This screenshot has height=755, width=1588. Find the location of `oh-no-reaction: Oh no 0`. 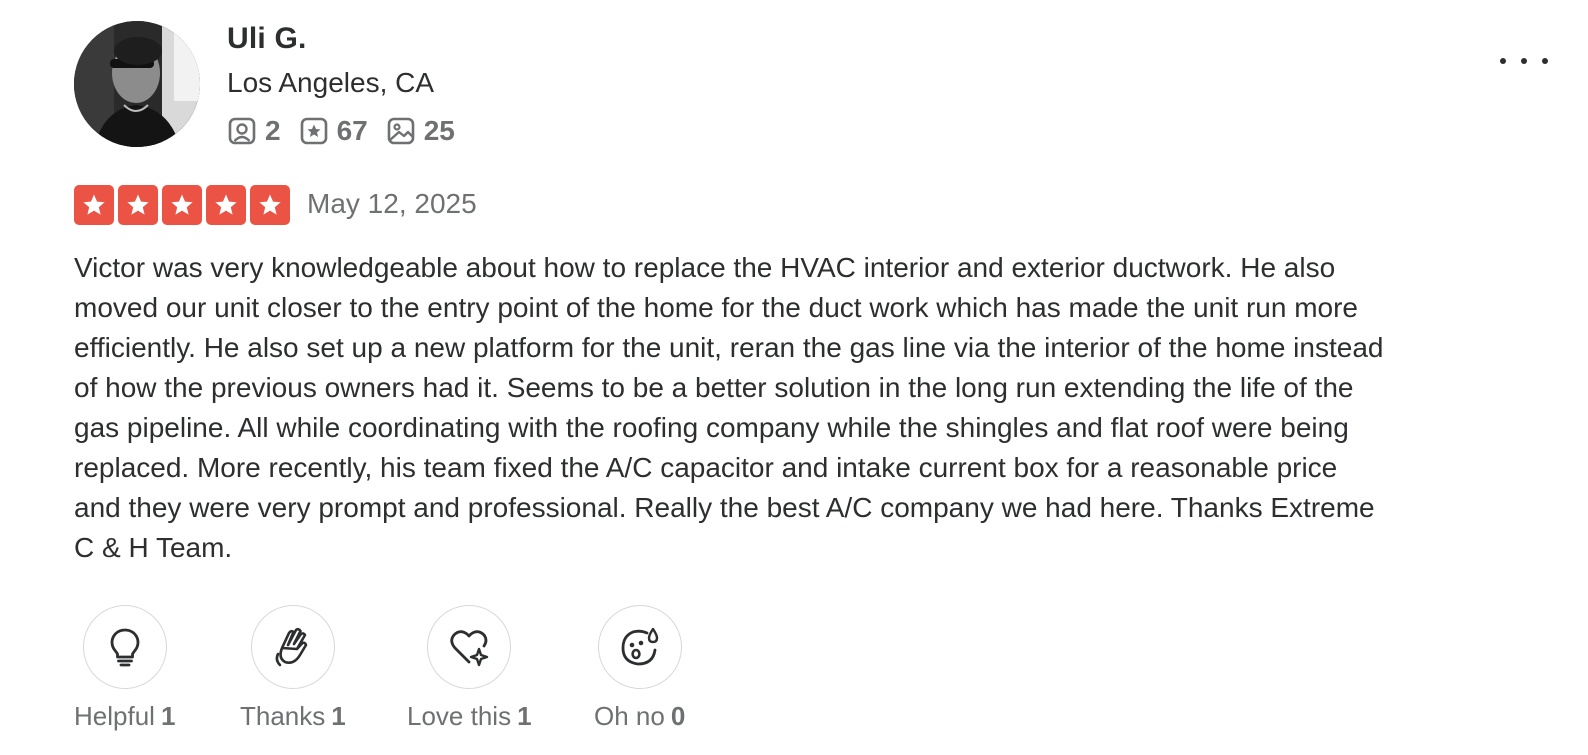

oh-no-reaction: Oh no 0 is located at coordinates (639, 668).